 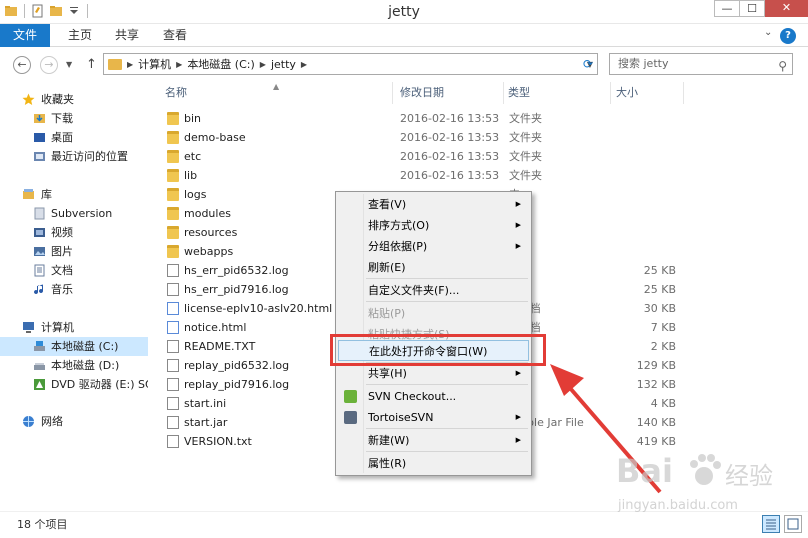 What do you see at coordinates (220, 64) in the screenshot?
I see `breadcrumb-drive-c: 本地磁盘 (C:)` at bounding box center [220, 64].